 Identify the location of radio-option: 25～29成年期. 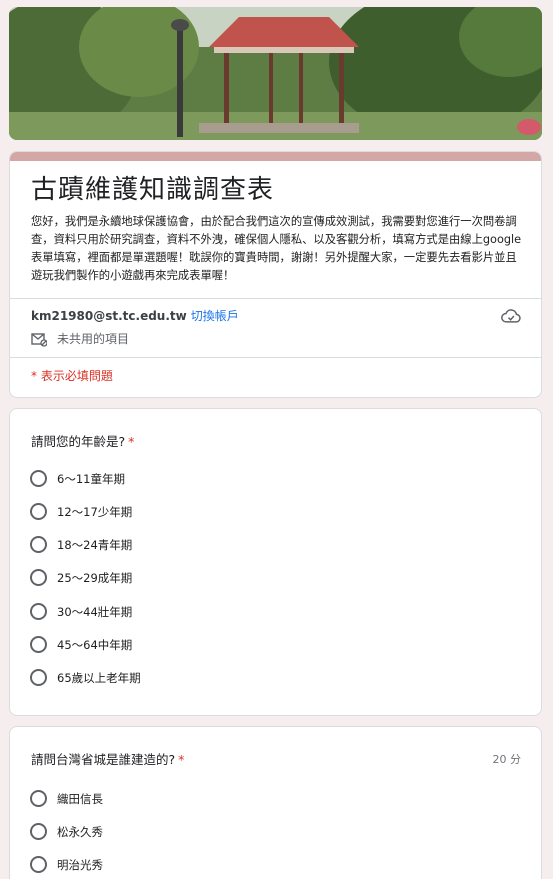
(81, 577).